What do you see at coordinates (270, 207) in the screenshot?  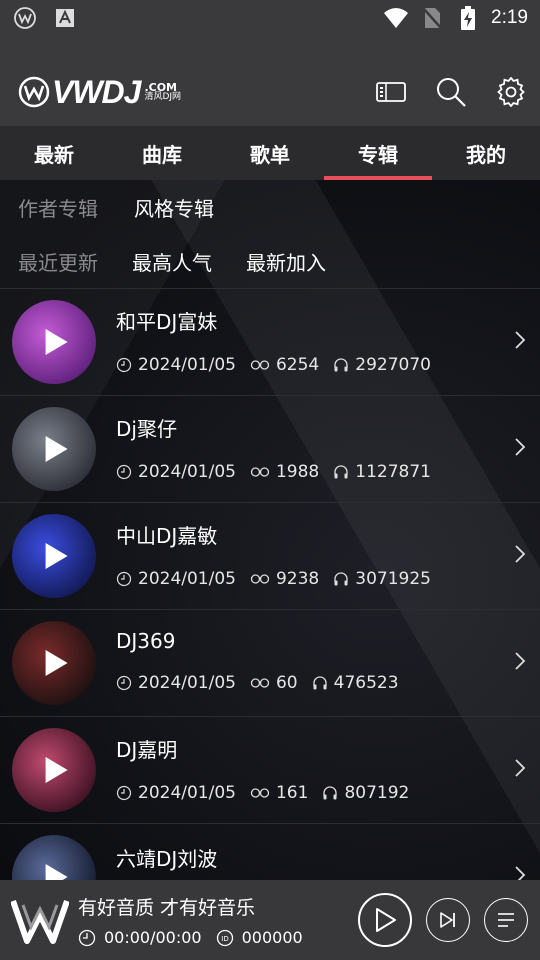 I see `album-type-filter: 作者专辑 风格专辑` at bounding box center [270, 207].